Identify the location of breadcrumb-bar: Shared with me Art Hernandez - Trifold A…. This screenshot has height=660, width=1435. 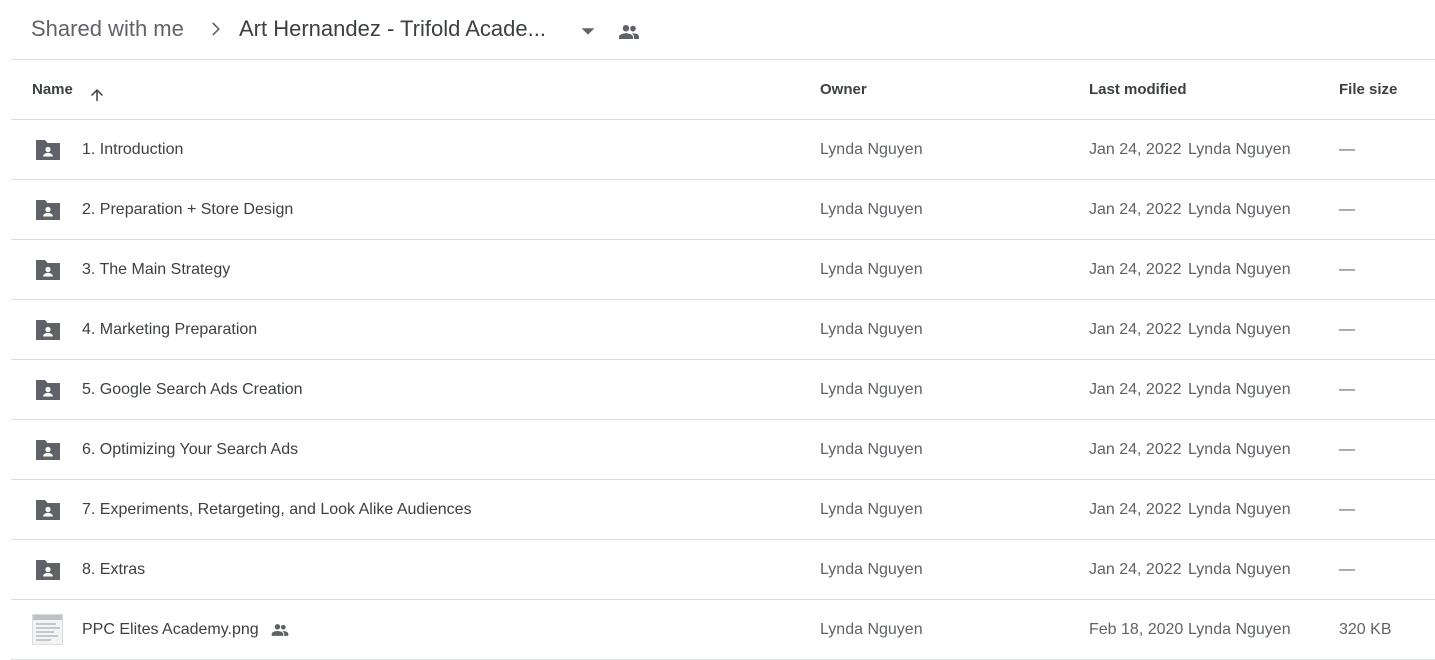
(717, 30).